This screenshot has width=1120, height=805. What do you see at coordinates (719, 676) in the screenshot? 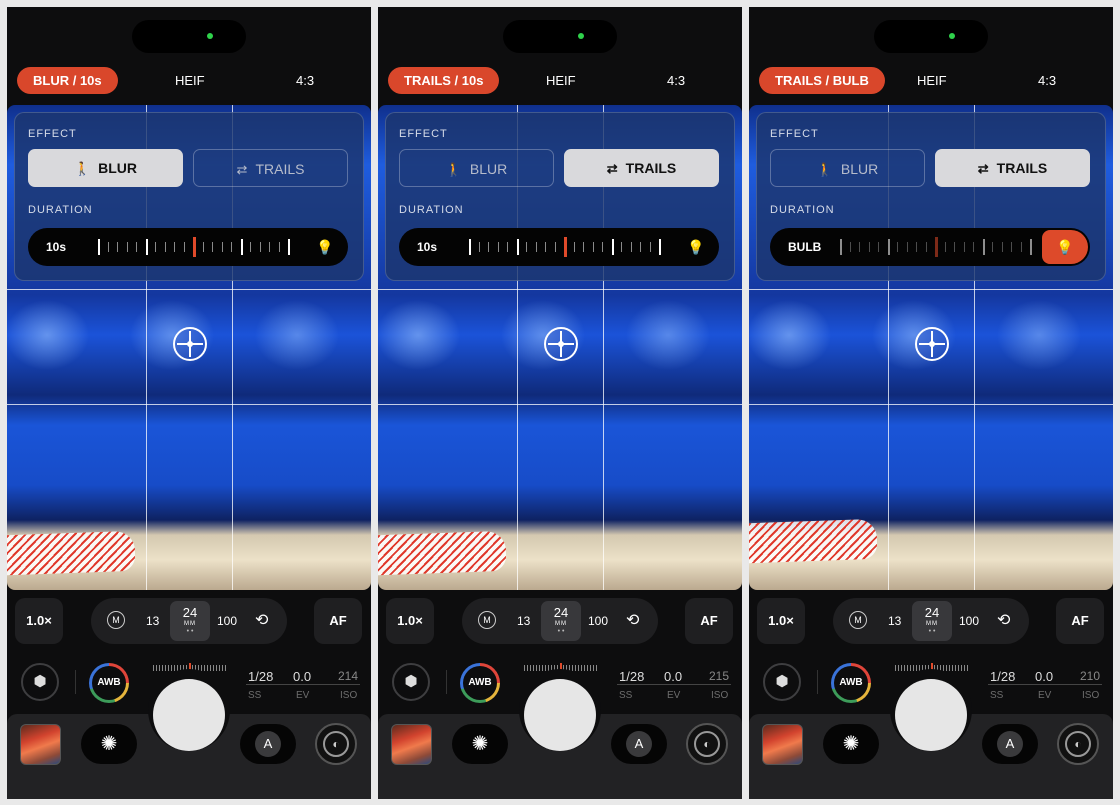
I see `iso-value: 215` at bounding box center [719, 676].